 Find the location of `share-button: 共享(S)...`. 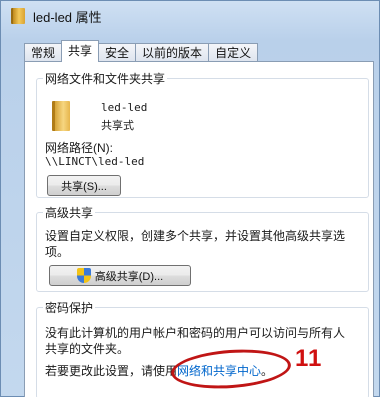

share-button: 共享(S)... is located at coordinates (84, 185).